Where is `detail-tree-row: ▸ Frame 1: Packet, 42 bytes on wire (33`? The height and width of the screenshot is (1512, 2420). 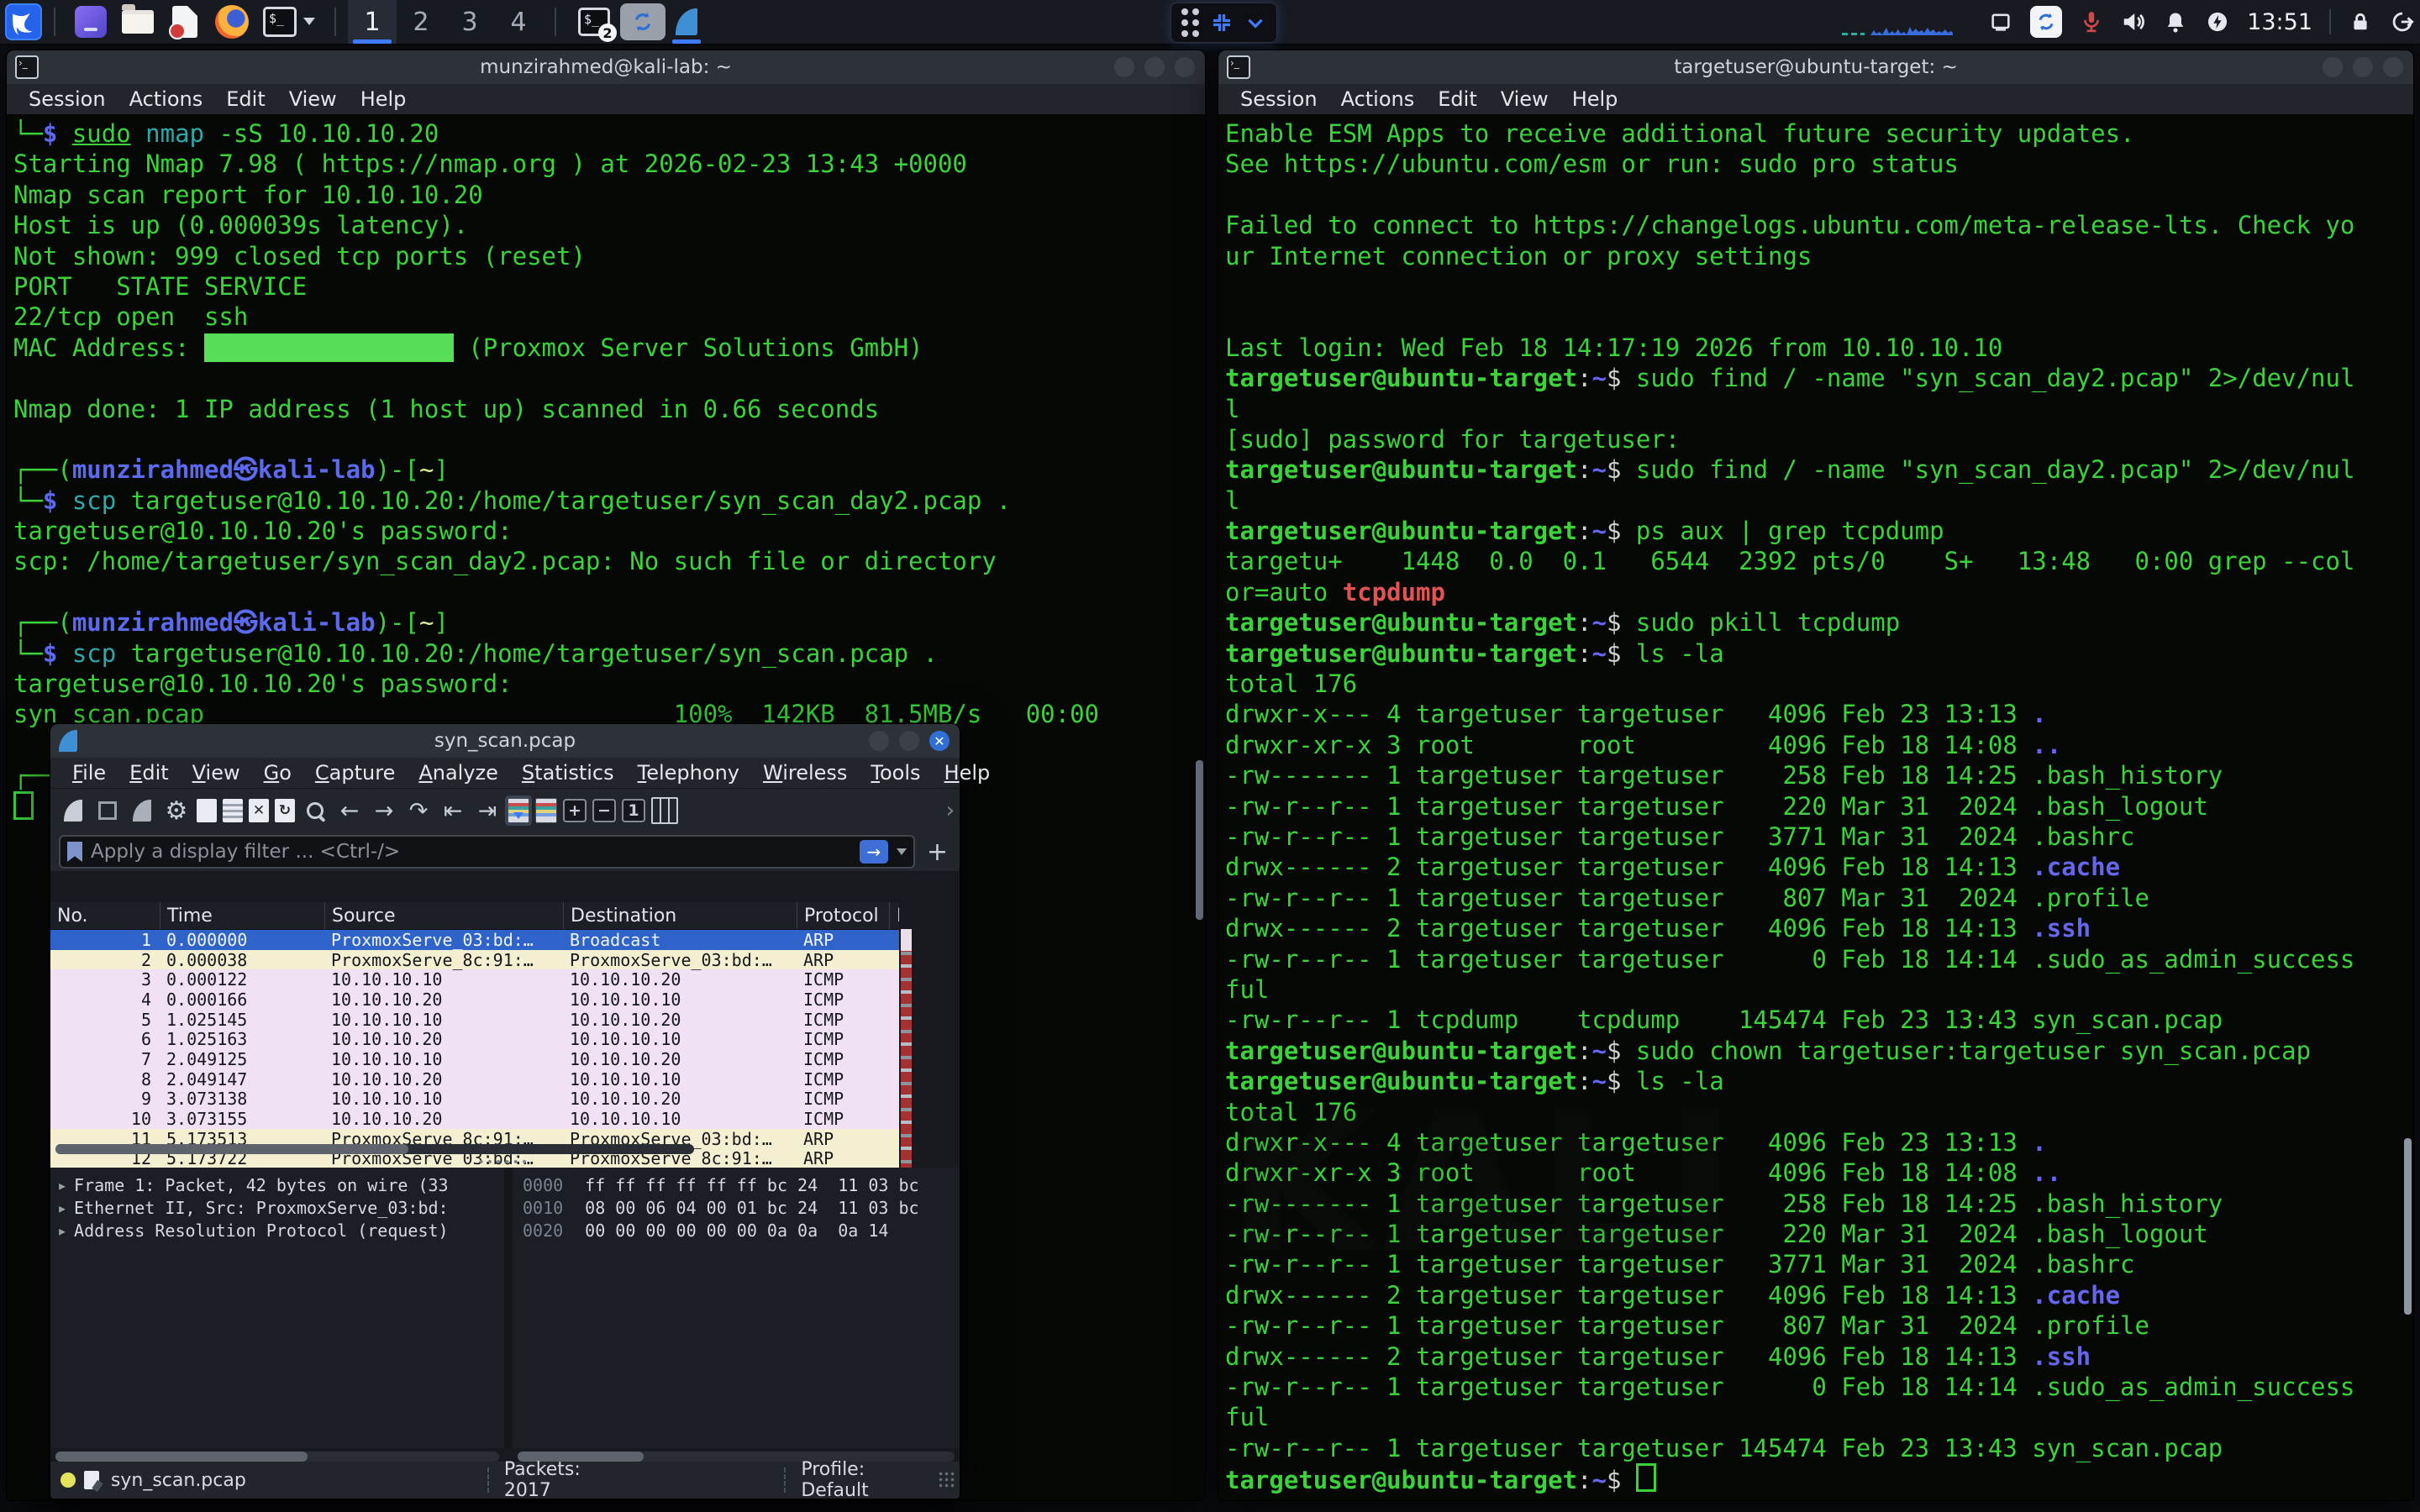 detail-tree-row: ▸ Frame 1: Packet, 42 bytes on wire (33 is located at coordinates (277, 1185).